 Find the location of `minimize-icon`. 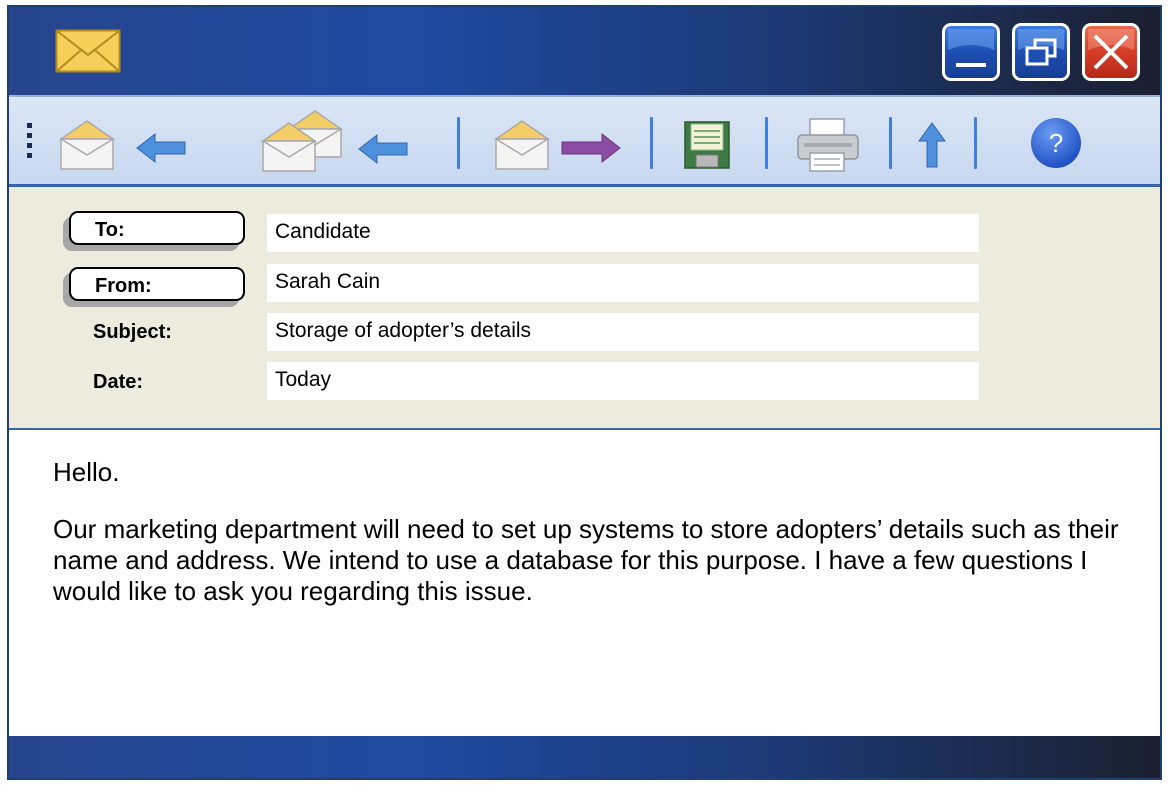

minimize-icon is located at coordinates (971, 48).